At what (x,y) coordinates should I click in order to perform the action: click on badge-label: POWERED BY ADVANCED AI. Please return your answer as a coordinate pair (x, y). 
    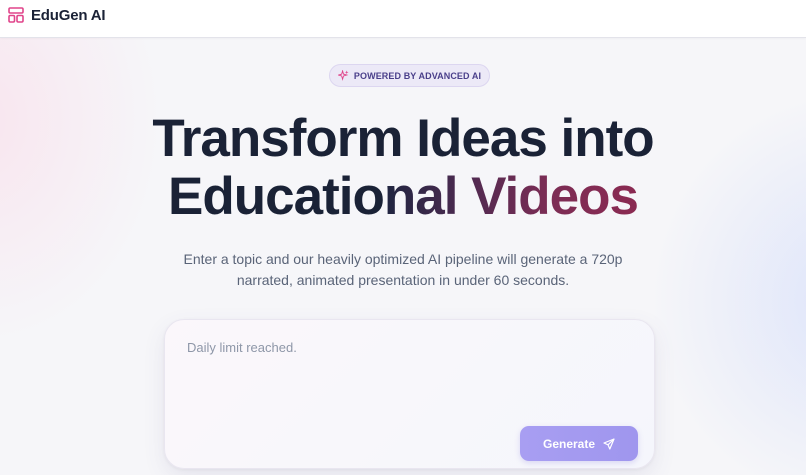
    Looking at the image, I should click on (417, 75).